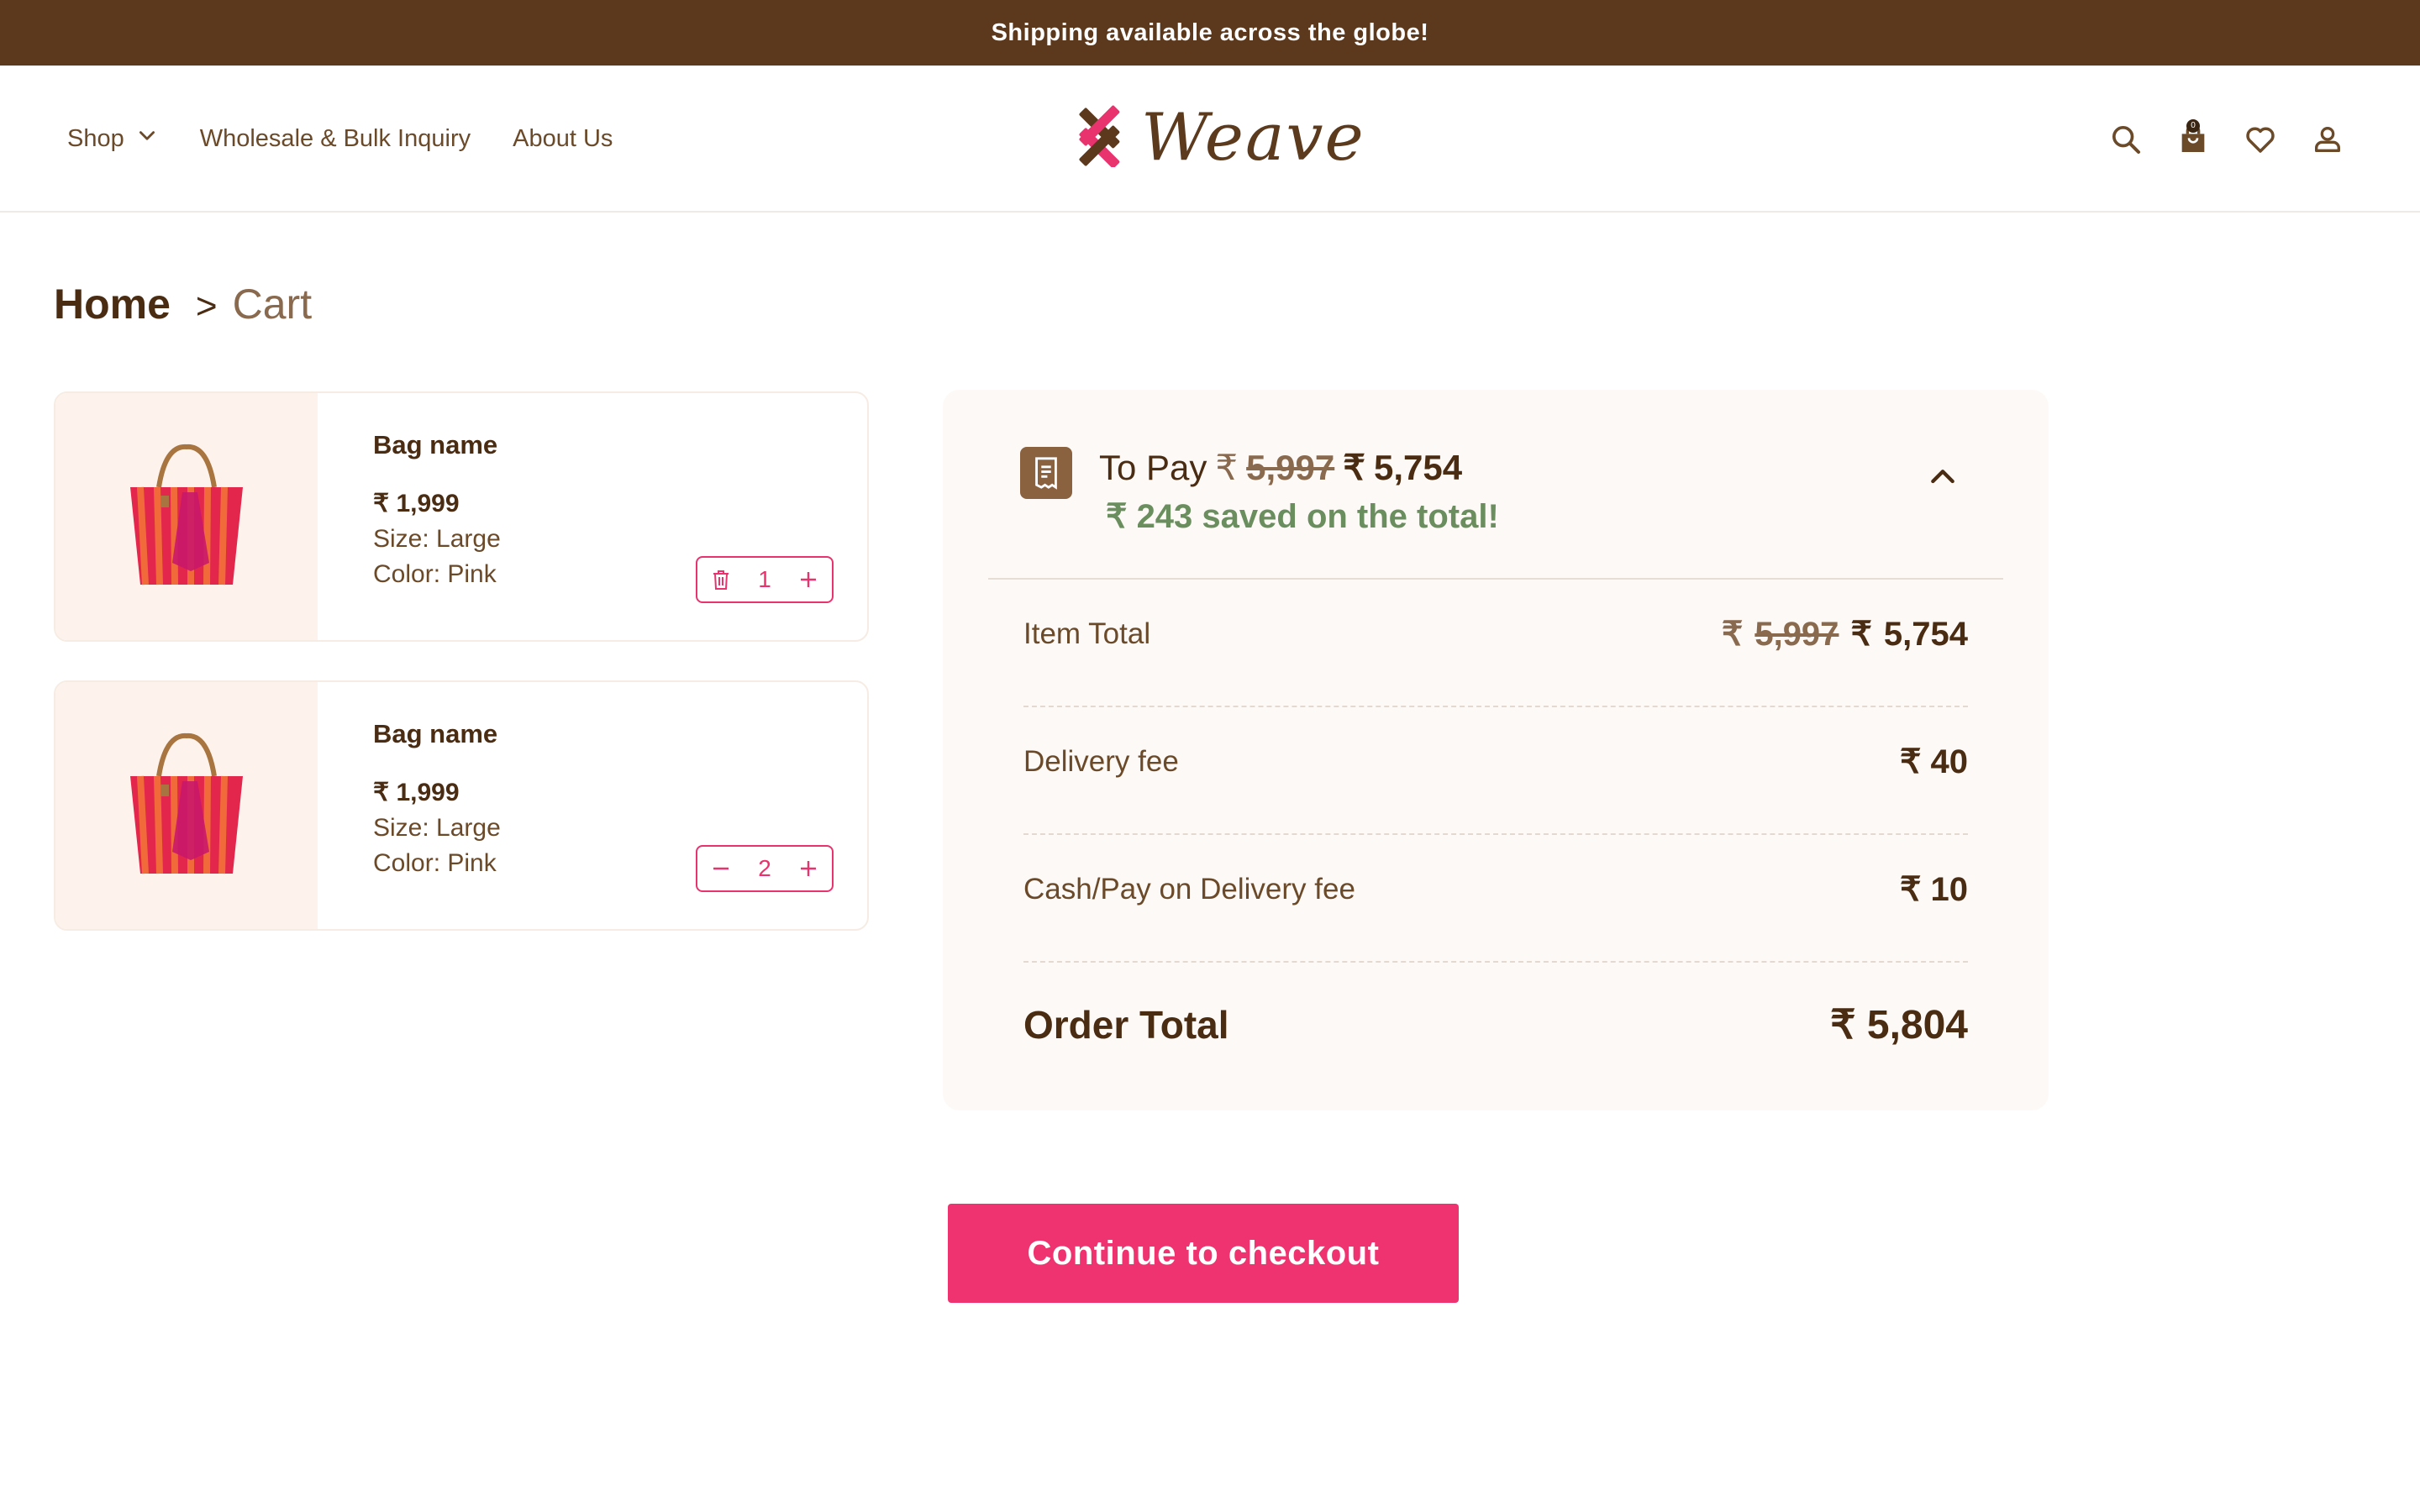 This screenshot has height=1512, width=2420. I want to click on announcement-text: Shipping available across the globe!, so click(1210, 32).